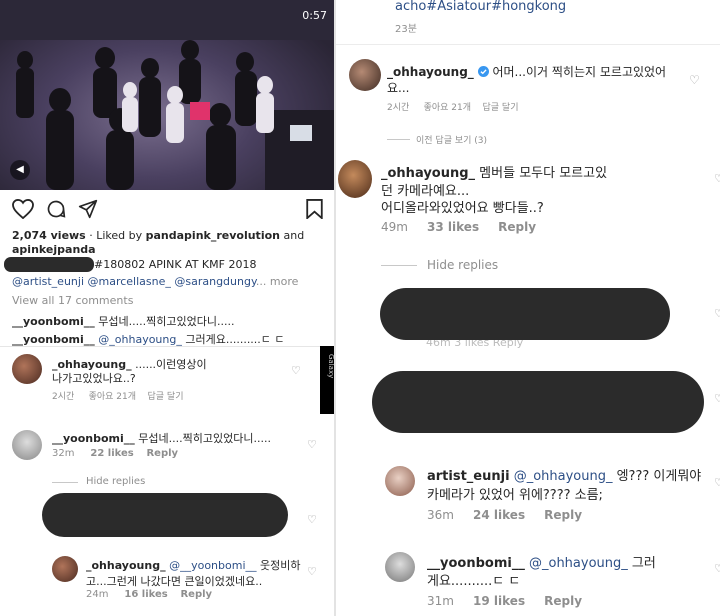  I want to click on comment-mention: @__yoonbomi__, so click(212, 565).